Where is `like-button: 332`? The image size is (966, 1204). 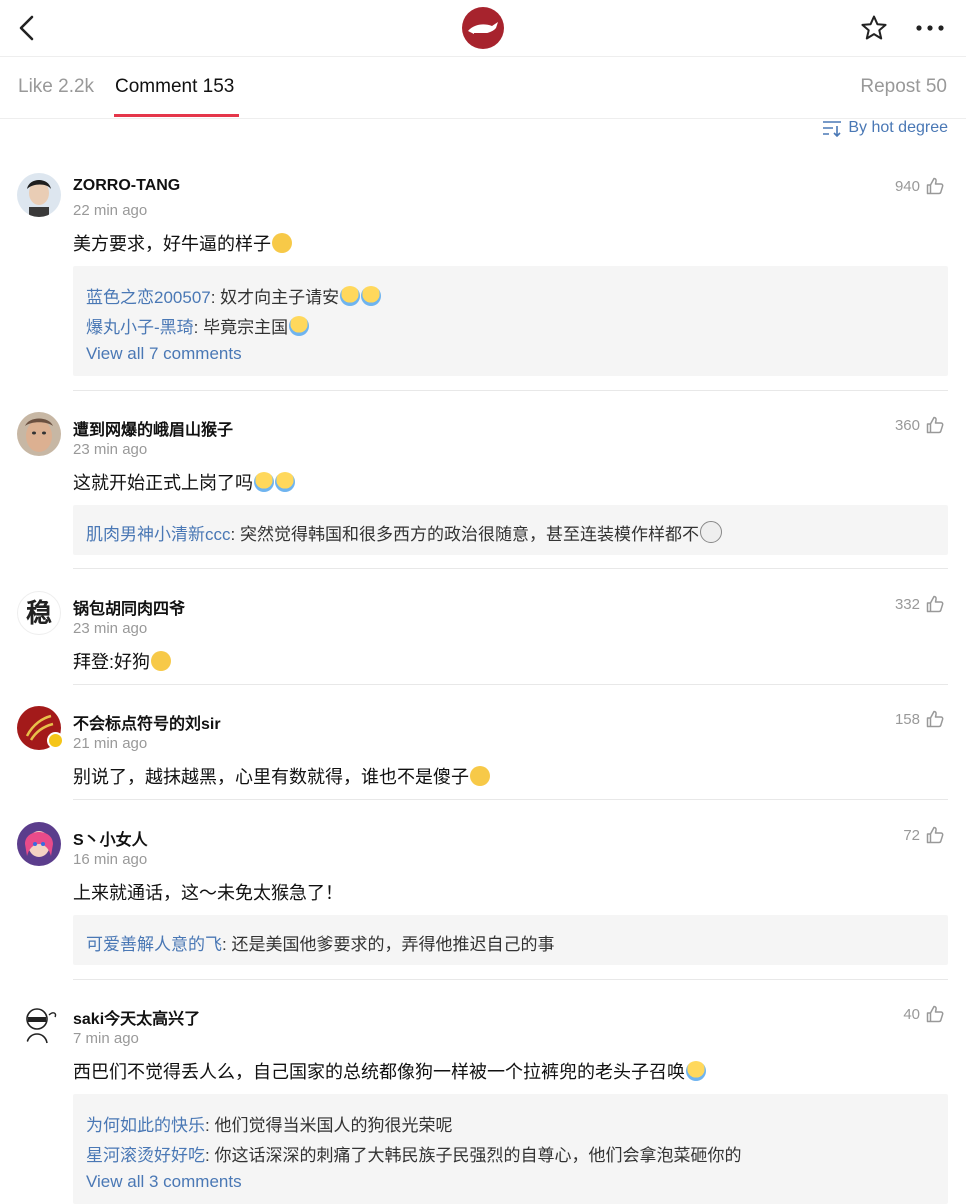 like-button: 332 is located at coordinates (919, 604).